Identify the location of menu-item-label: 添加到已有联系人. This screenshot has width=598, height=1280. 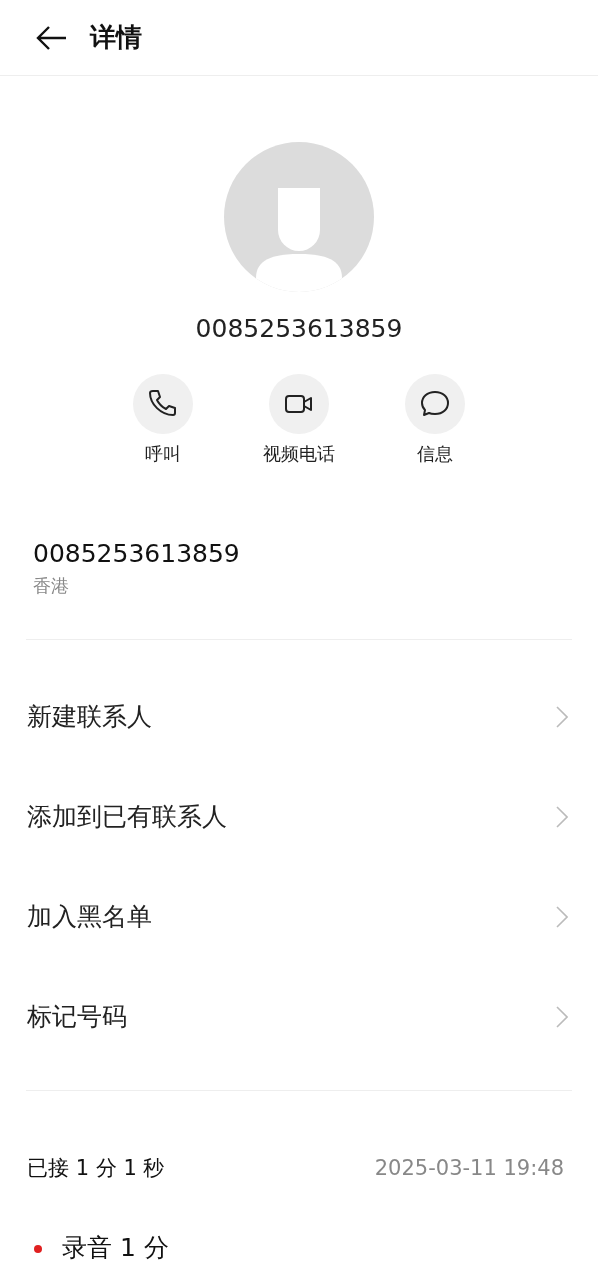
(127, 817).